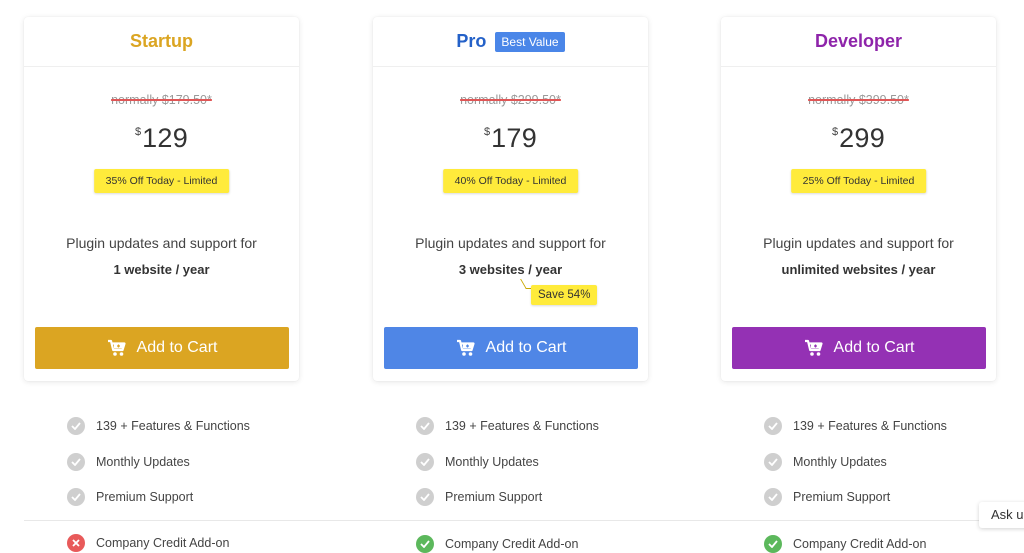  I want to click on price: $ 179, so click(510, 138).